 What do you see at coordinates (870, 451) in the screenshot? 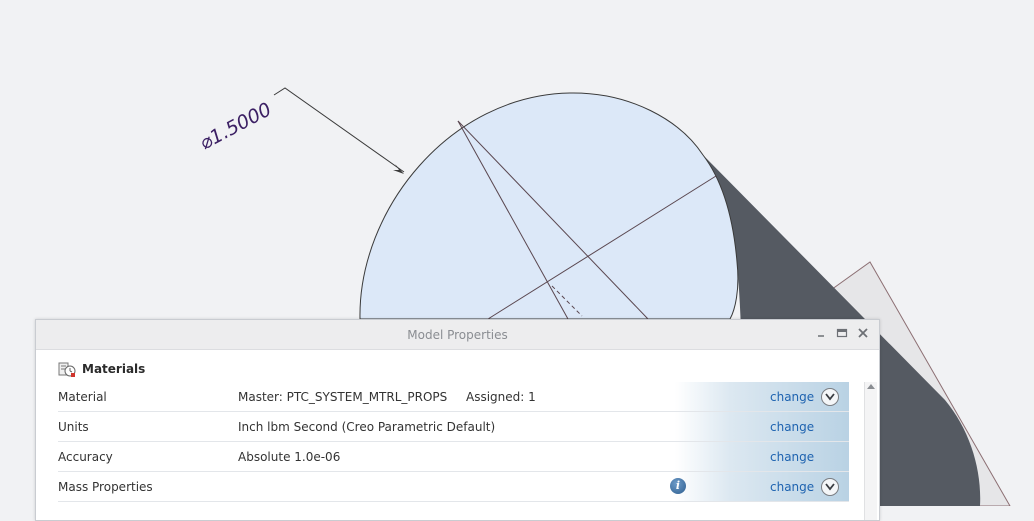
I see `vertical-scrollbar` at bounding box center [870, 451].